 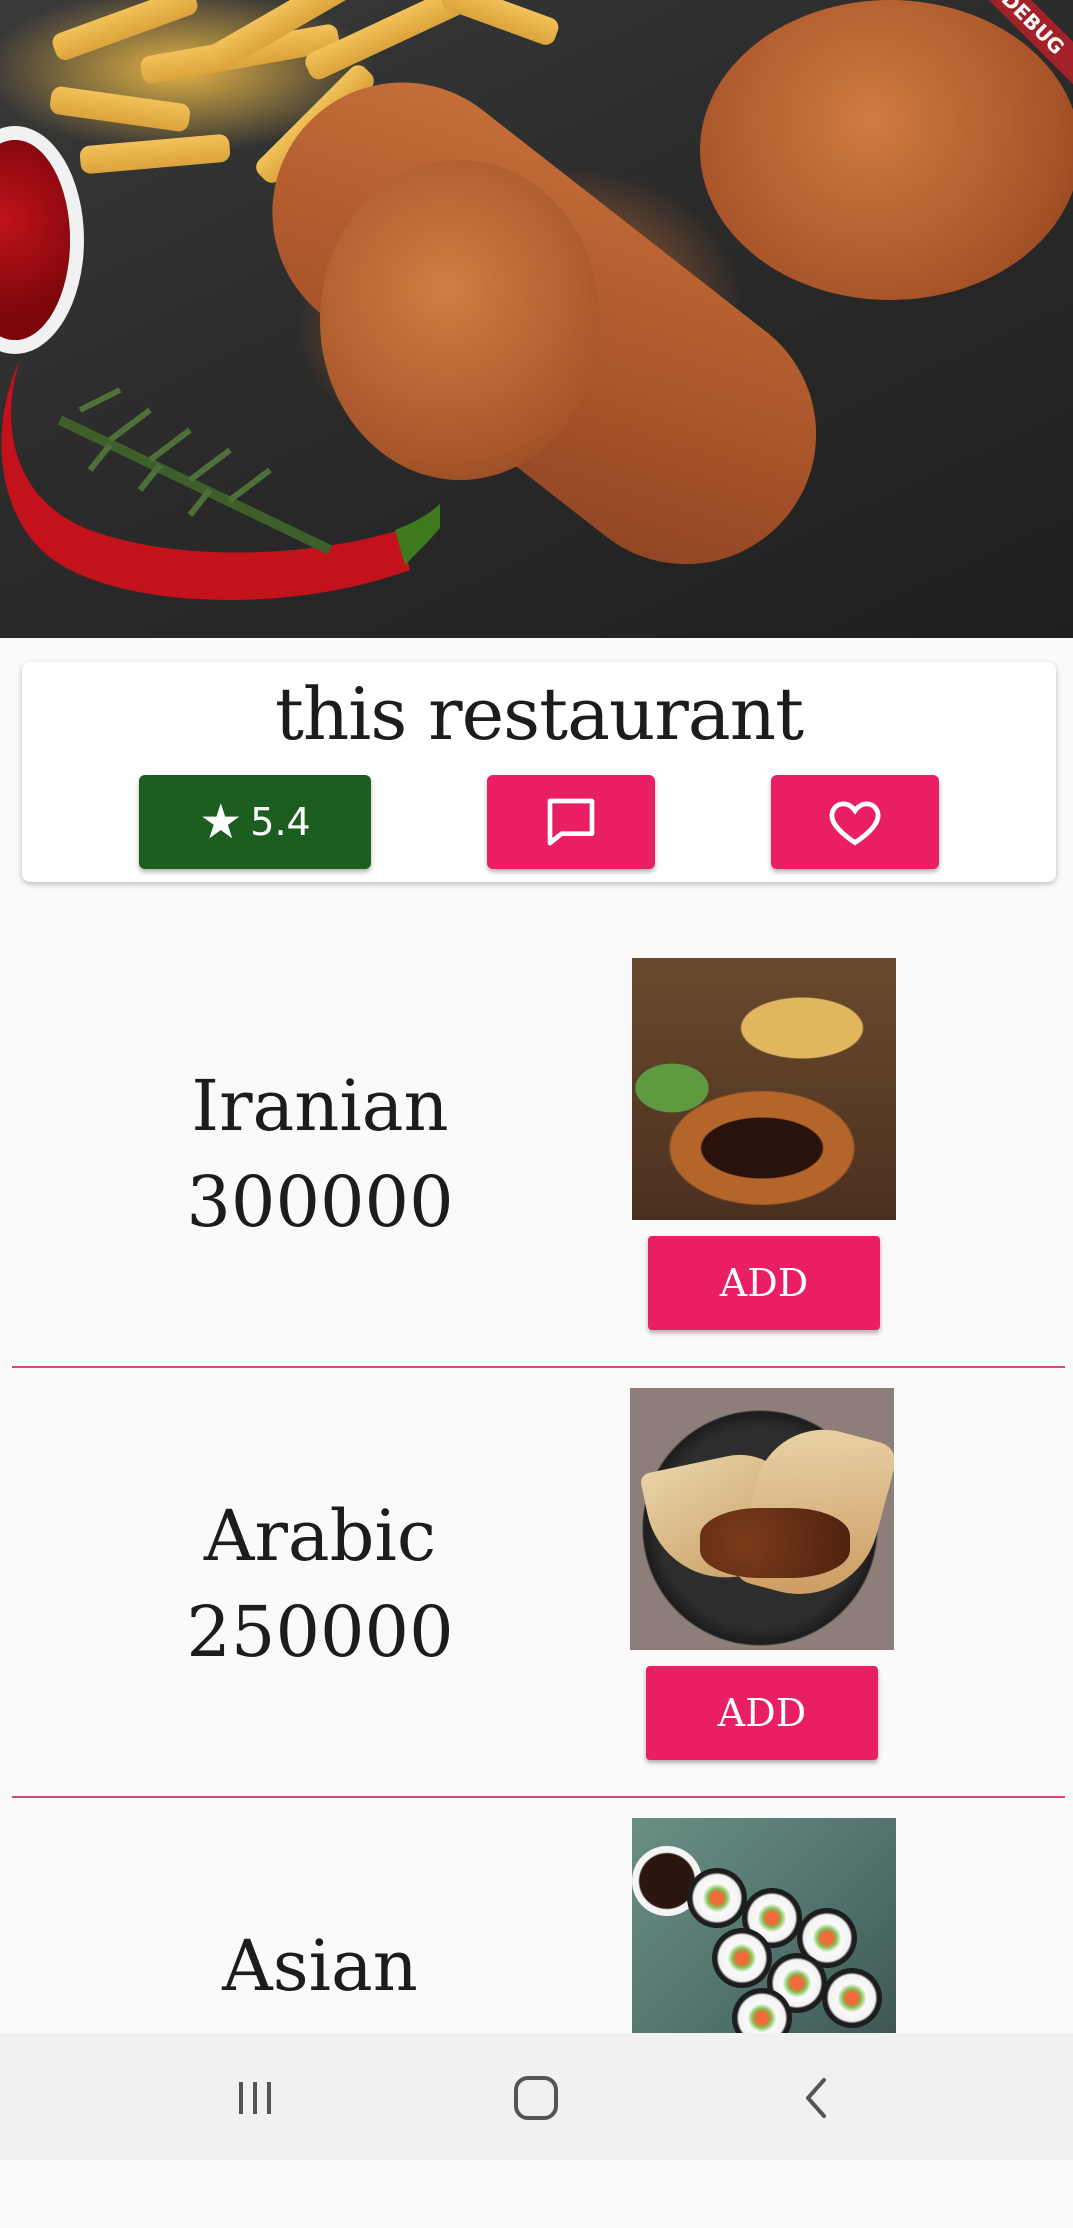 I want to click on navigation-bar, so click(x=536, y=2096).